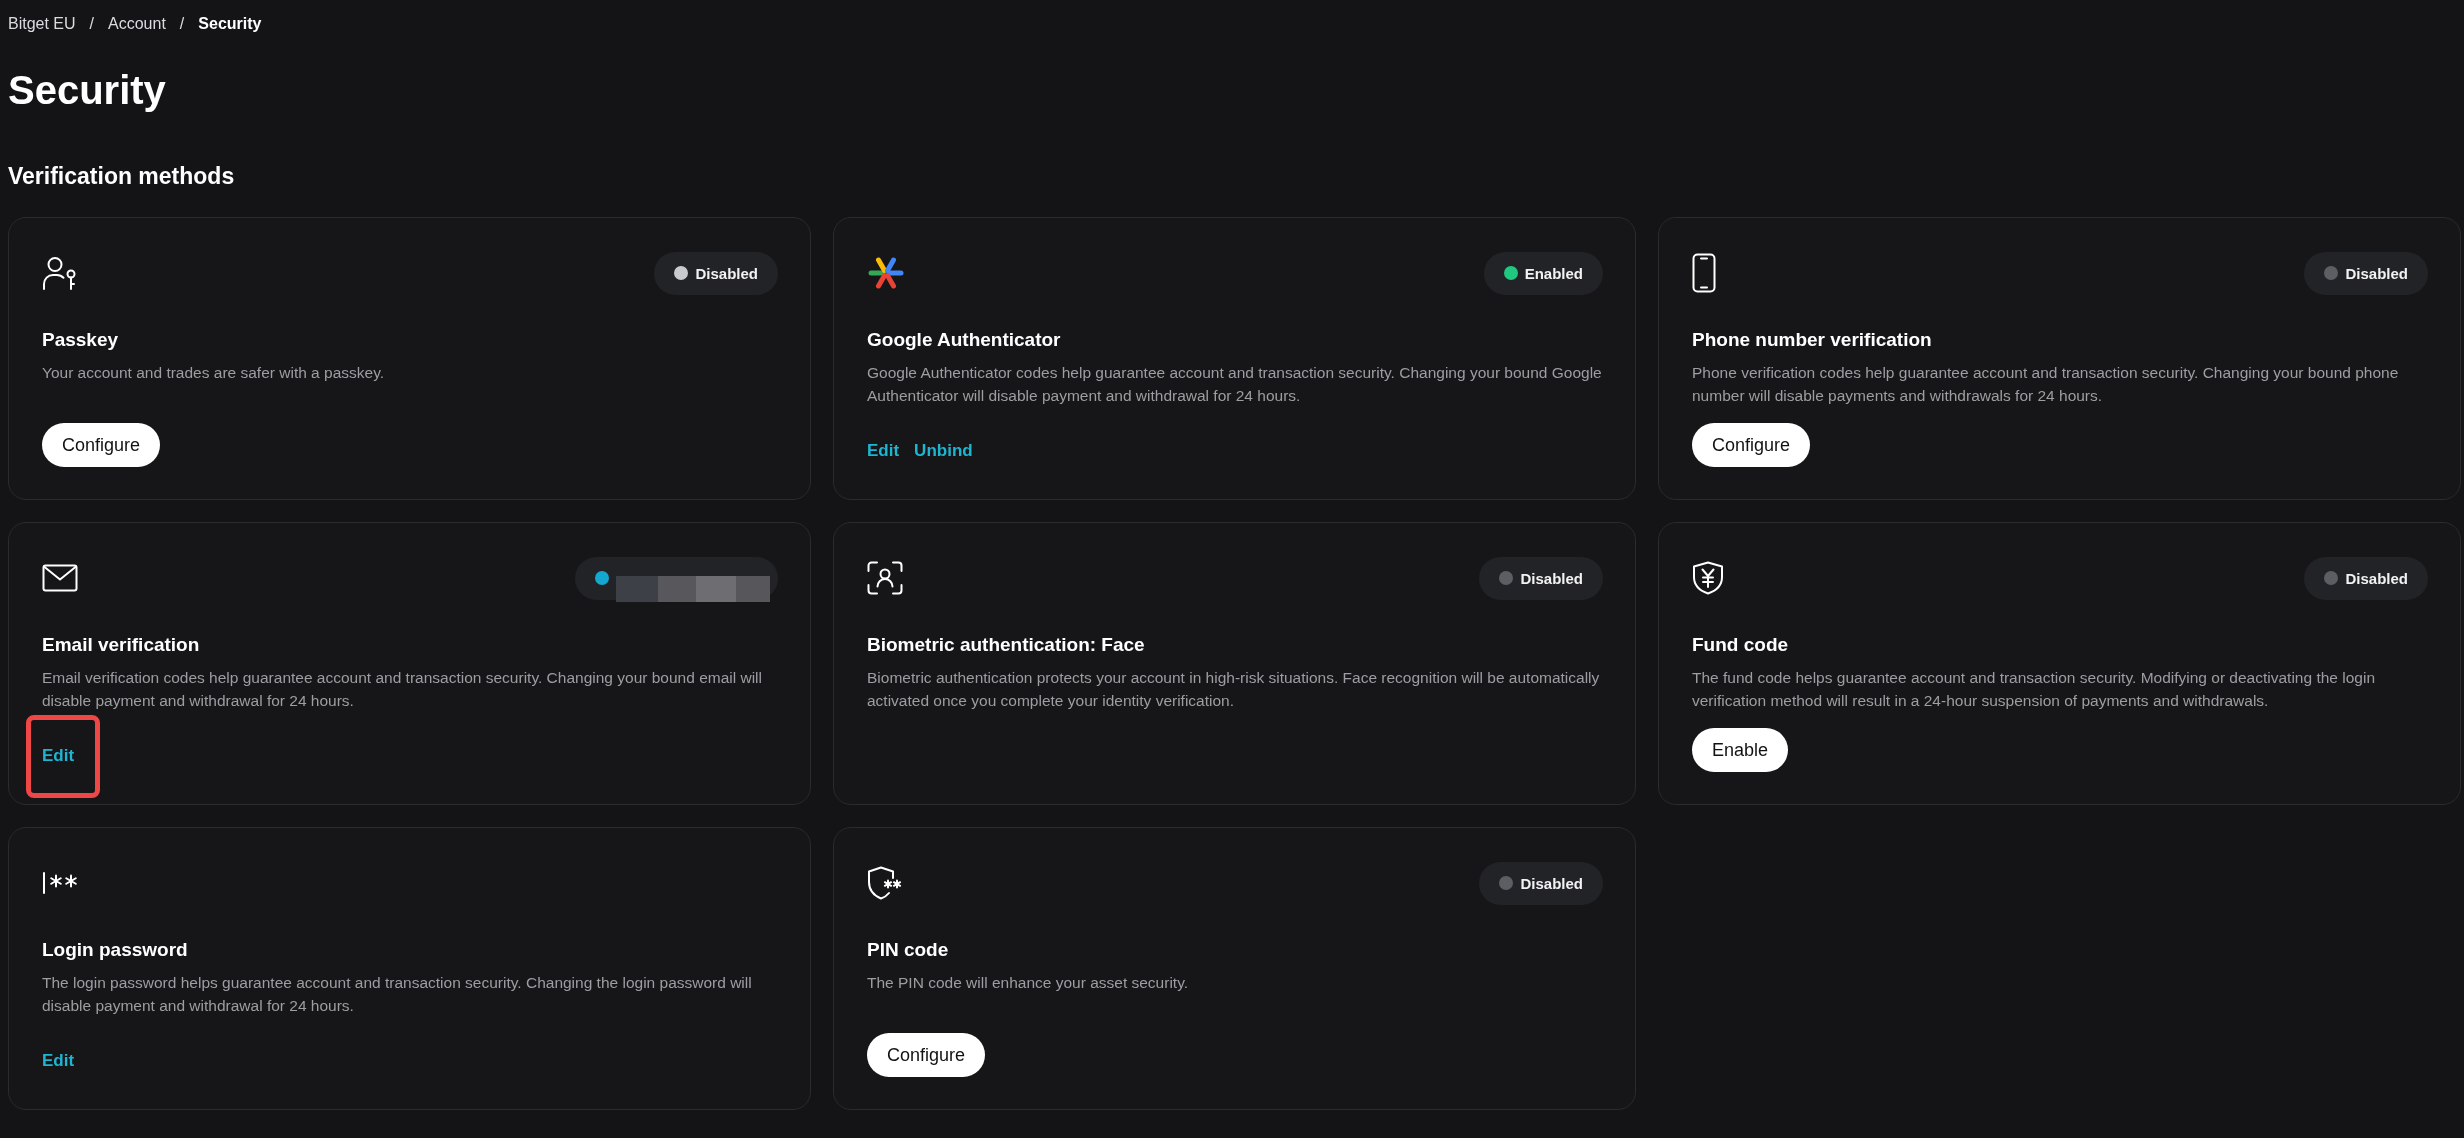 The width and height of the screenshot is (2464, 1138). Describe the element at coordinates (87, 90) in the screenshot. I see `page-title: Security` at that location.